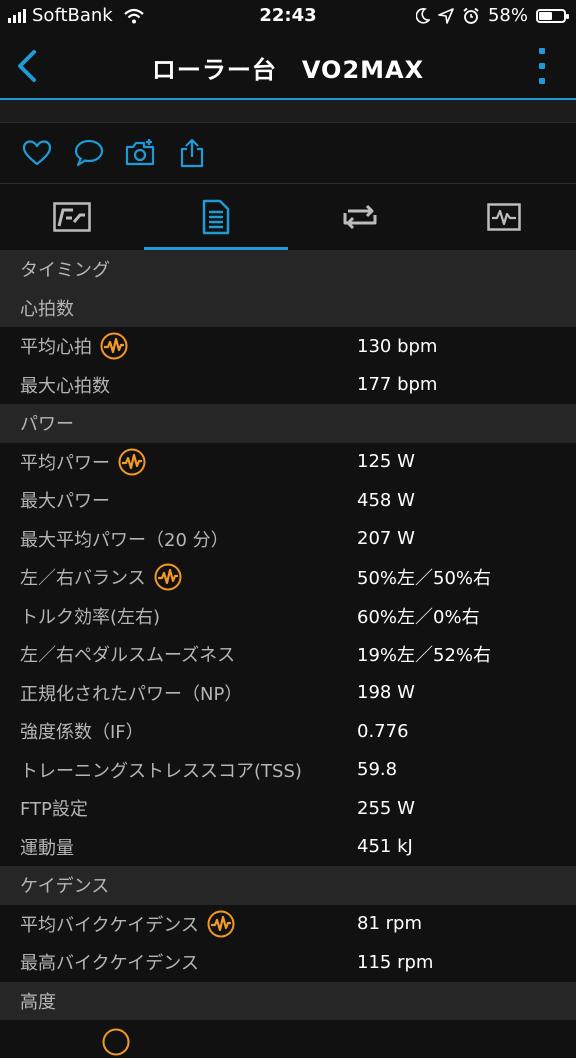  Describe the element at coordinates (288, 962) in the screenshot. I see `list-item: 最高バイクケイデンス 115 rpm` at that location.